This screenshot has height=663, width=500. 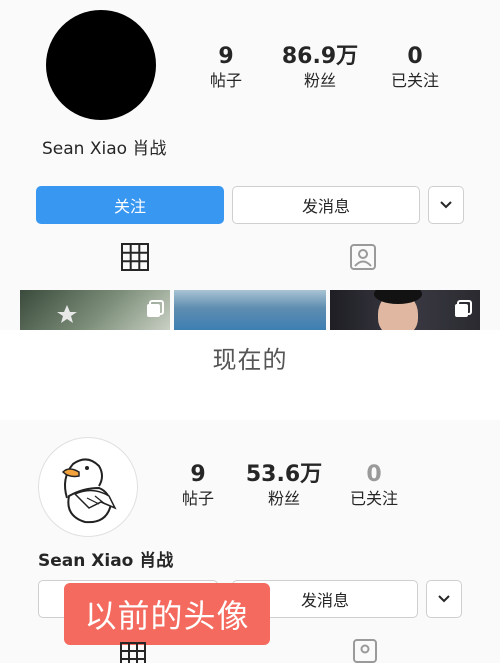 What do you see at coordinates (226, 56) in the screenshot?
I see `stat-posts-value: 9` at bounding box center [226, 56].